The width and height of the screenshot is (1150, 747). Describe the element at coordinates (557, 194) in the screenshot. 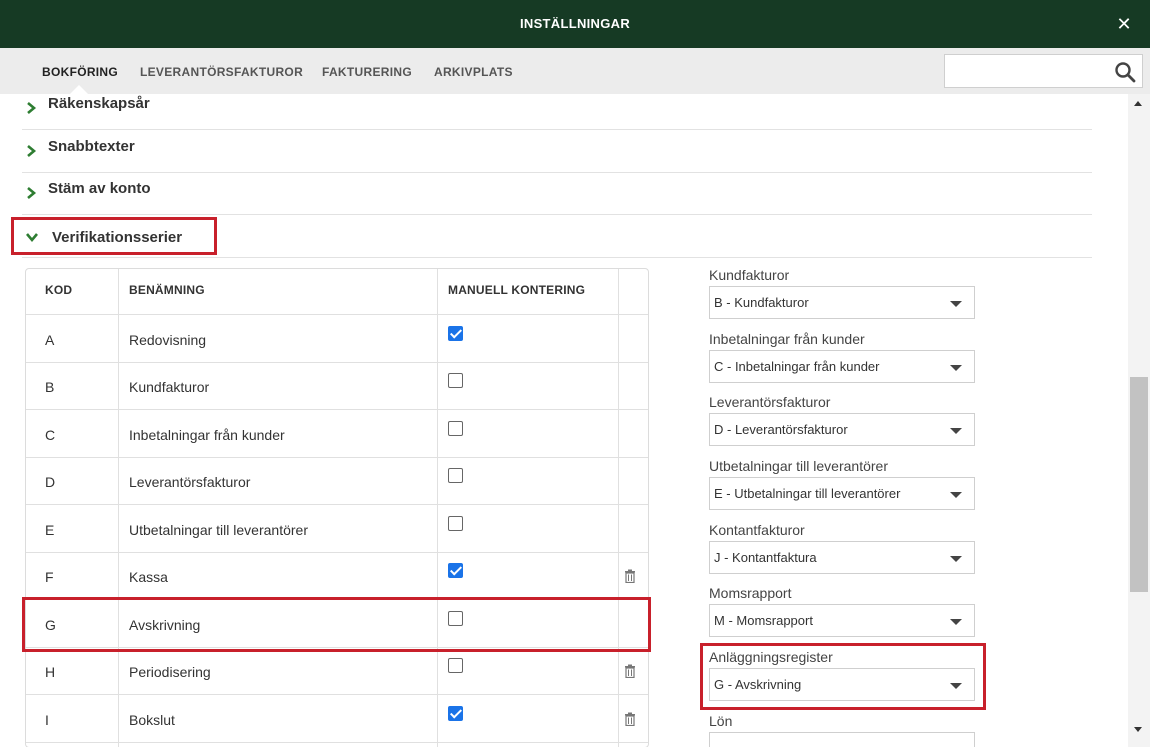

I see `section-stam-av-konto: Stäm av konto` at that location.